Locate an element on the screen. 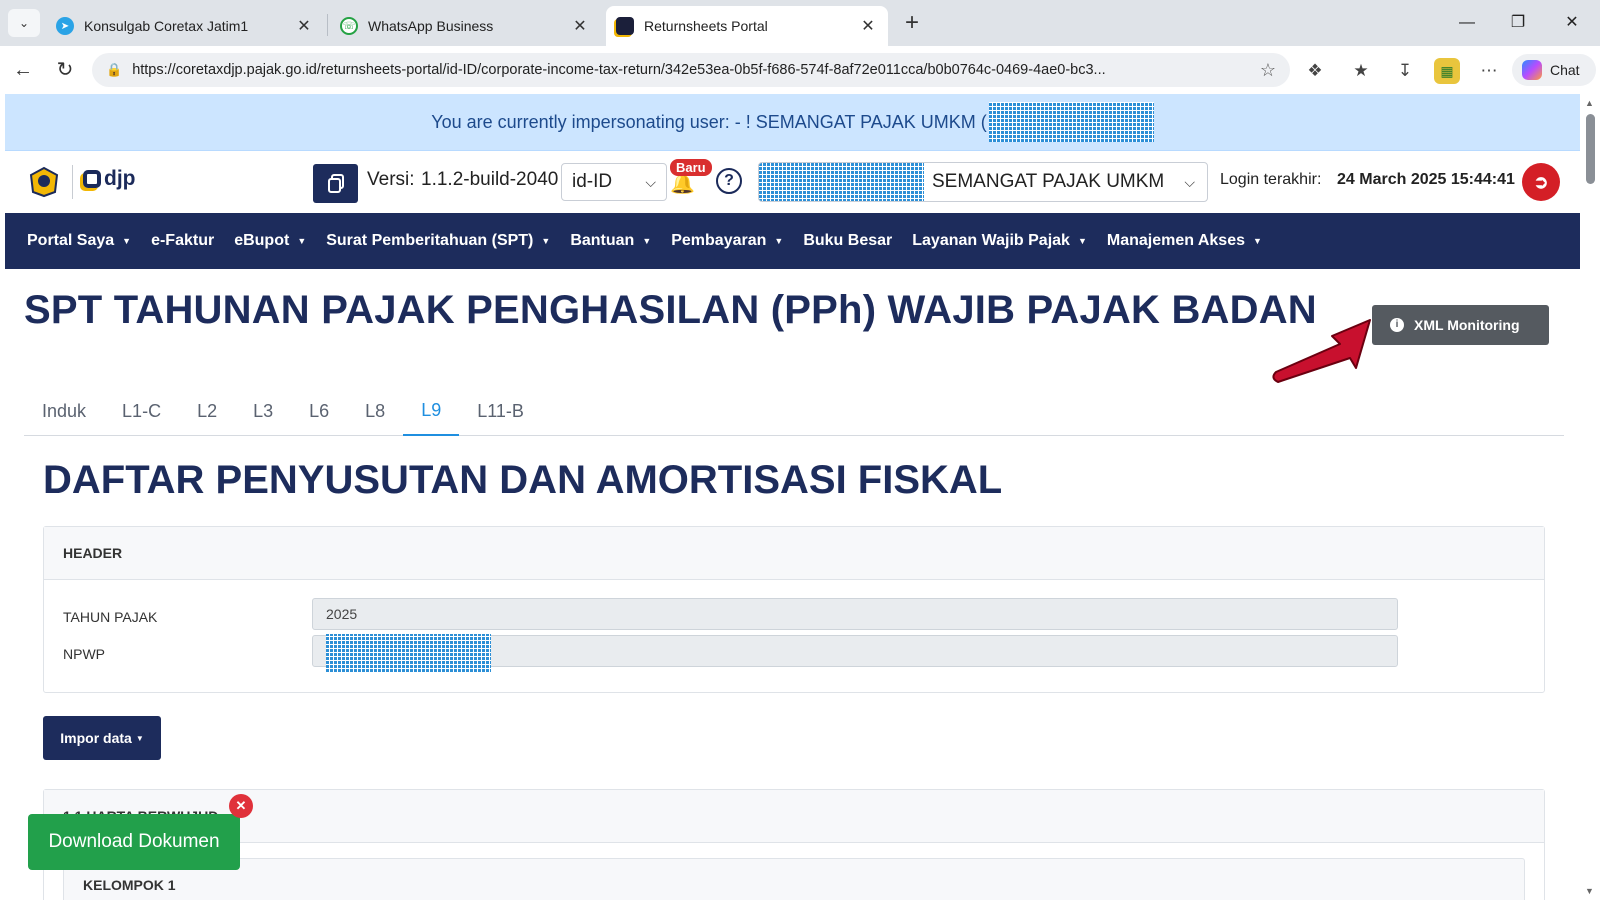 Image resolution: width=1600 pixels, height=900 pixels. copilot-chat-button: Chat is located at coordinates (1554, 70).